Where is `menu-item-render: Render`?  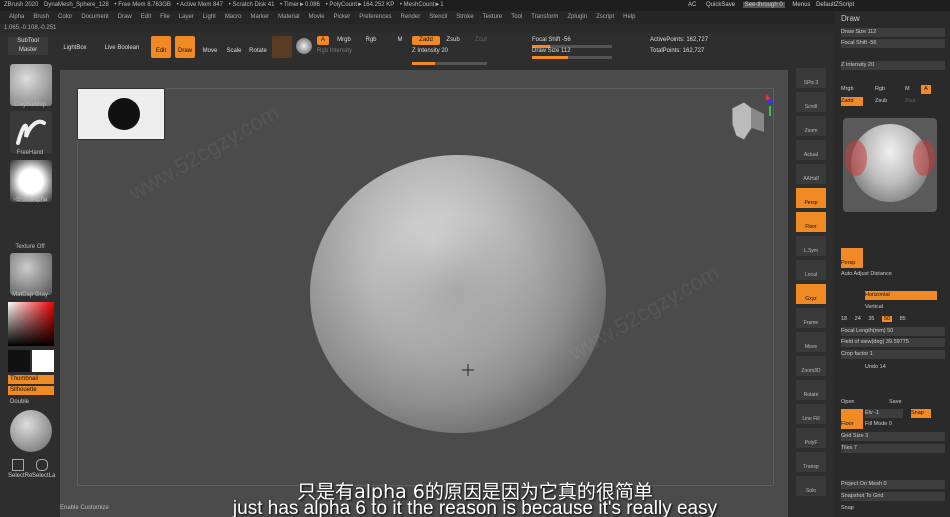
menu-item-render: Render is located at coordinates (411, 17).